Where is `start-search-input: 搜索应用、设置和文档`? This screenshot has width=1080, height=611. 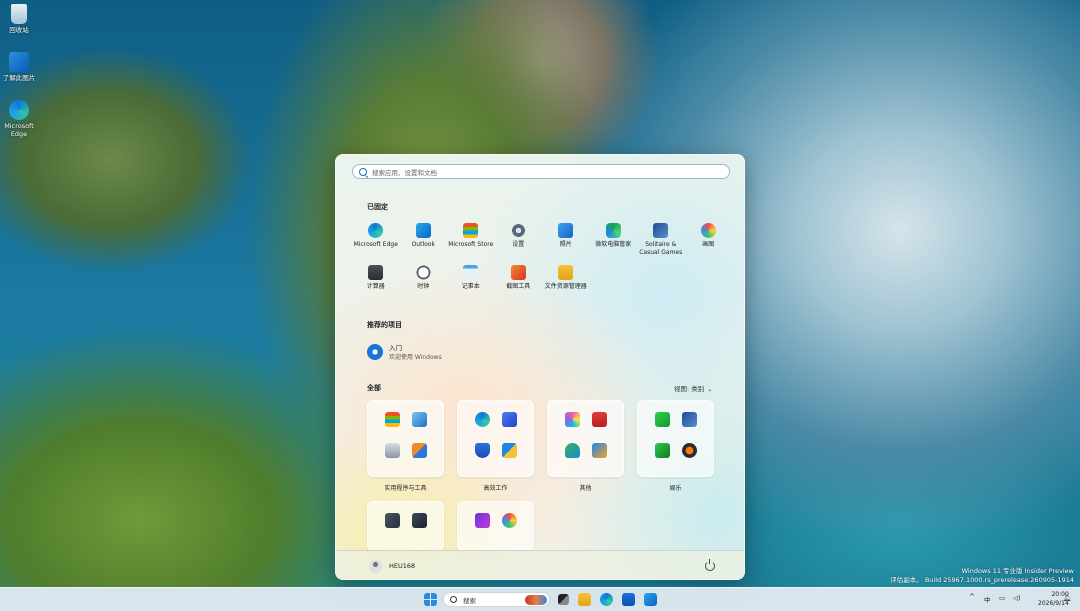
start-search-input: 搜索应用、设置和文档 is located at coordinates (541, 171).